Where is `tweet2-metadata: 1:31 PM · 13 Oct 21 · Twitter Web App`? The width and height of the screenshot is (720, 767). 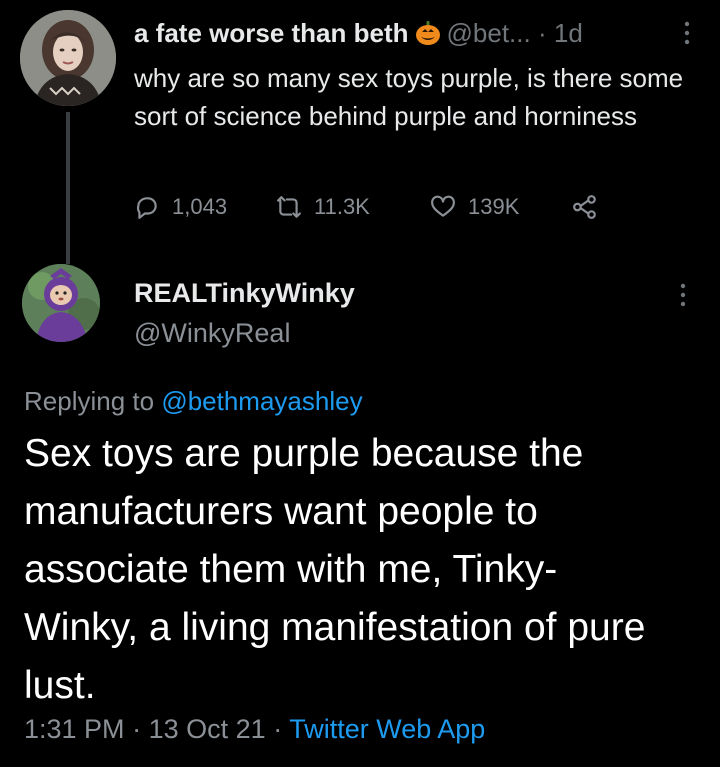
tweet2-metadata: 1:31 PM · 13 Oct 21 · Twitter Web App is located at coordinates (254, 729).